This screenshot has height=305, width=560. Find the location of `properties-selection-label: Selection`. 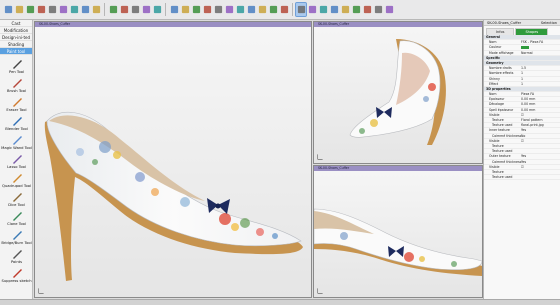

properties-selection-label: Selection is located at coordinates (549, 22).